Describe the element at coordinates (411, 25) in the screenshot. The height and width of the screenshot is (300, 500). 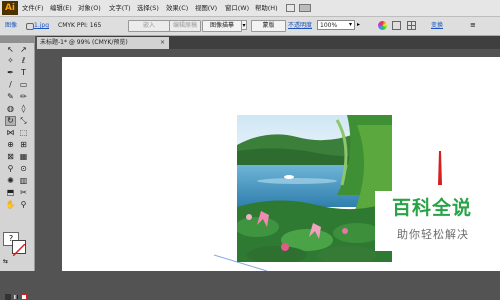
I see `reference-point-icon` at that location.